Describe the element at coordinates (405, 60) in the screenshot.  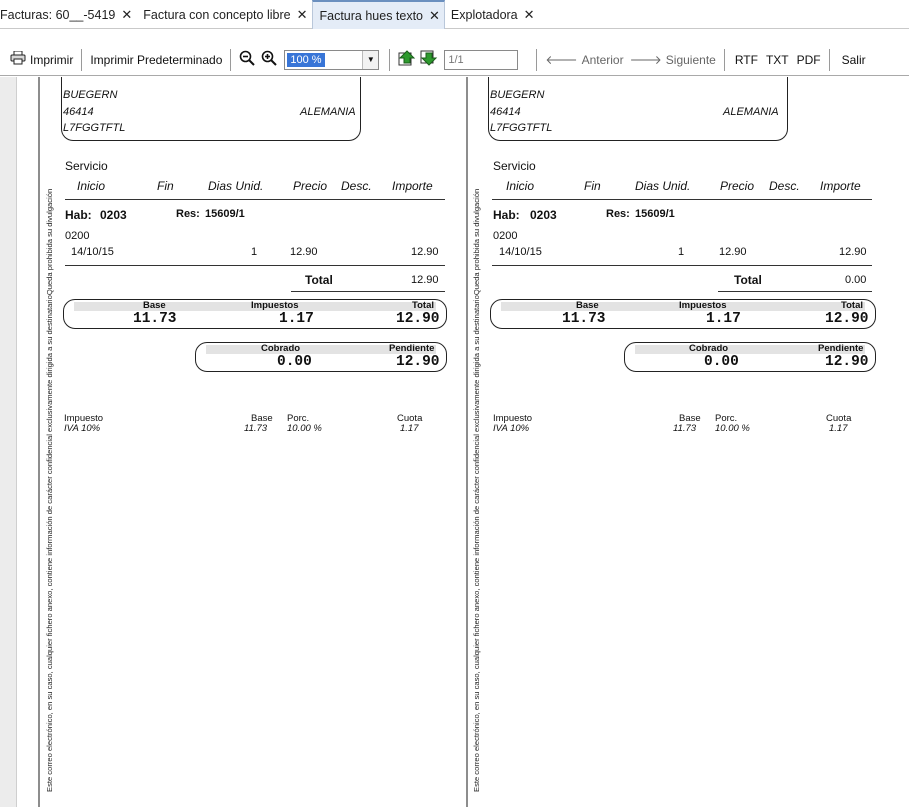
I see `page-up-button` at that location.